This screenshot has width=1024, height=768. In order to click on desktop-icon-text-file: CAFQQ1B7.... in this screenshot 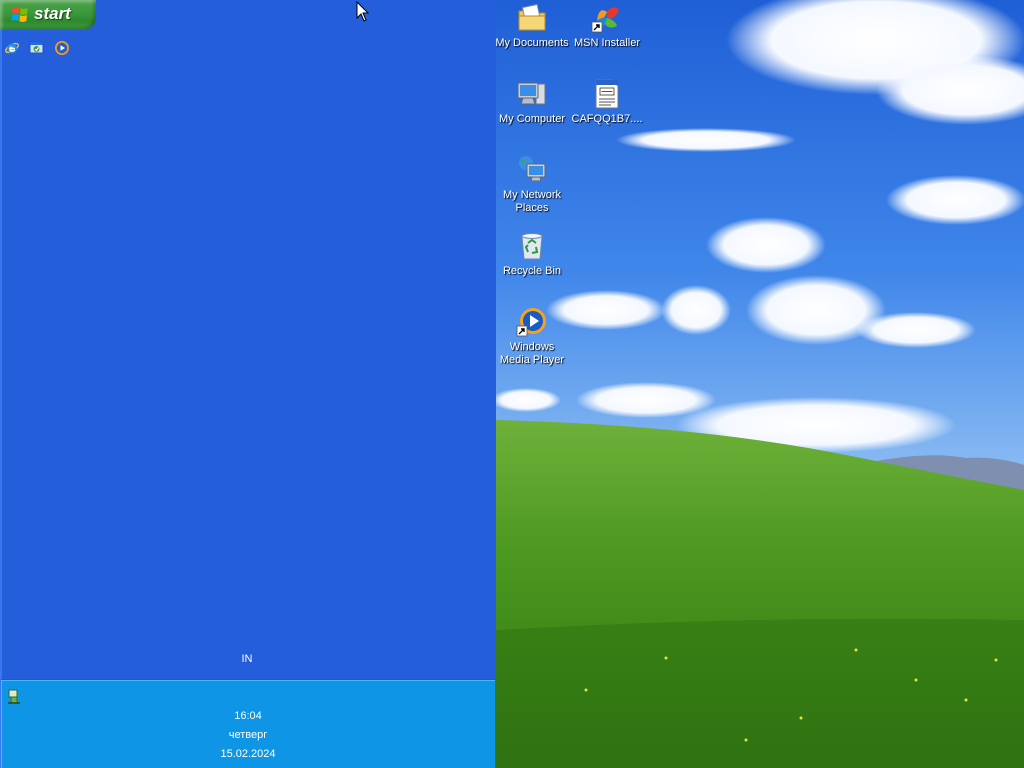, I will do `click(607, 102)`.